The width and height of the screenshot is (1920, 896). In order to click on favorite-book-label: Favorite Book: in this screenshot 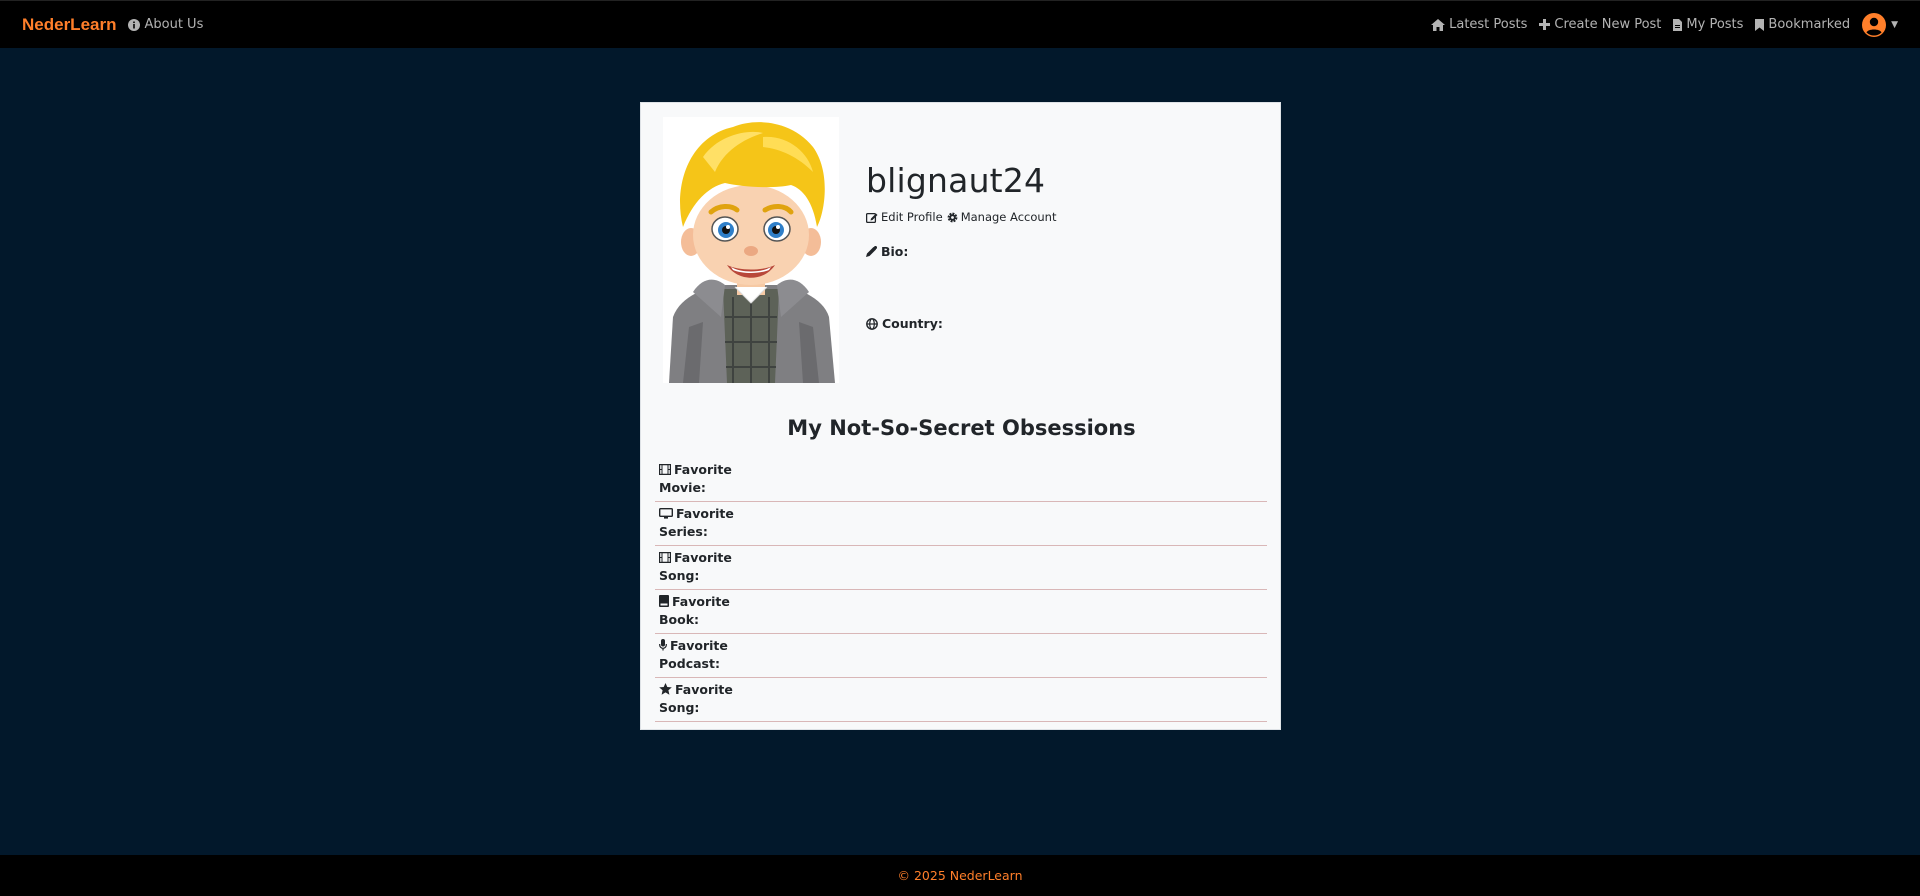, I will do `click(694, 610)`.